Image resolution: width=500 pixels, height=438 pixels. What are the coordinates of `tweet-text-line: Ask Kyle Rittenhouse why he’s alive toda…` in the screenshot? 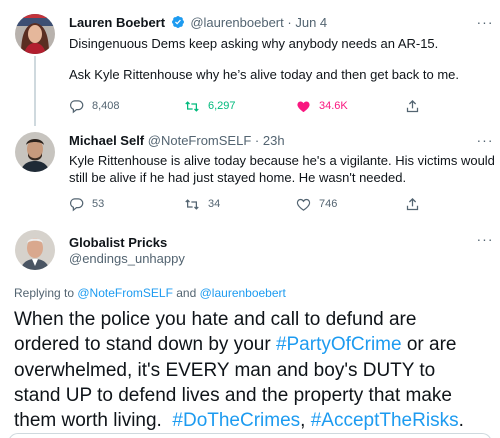 It's located at (264, 74).